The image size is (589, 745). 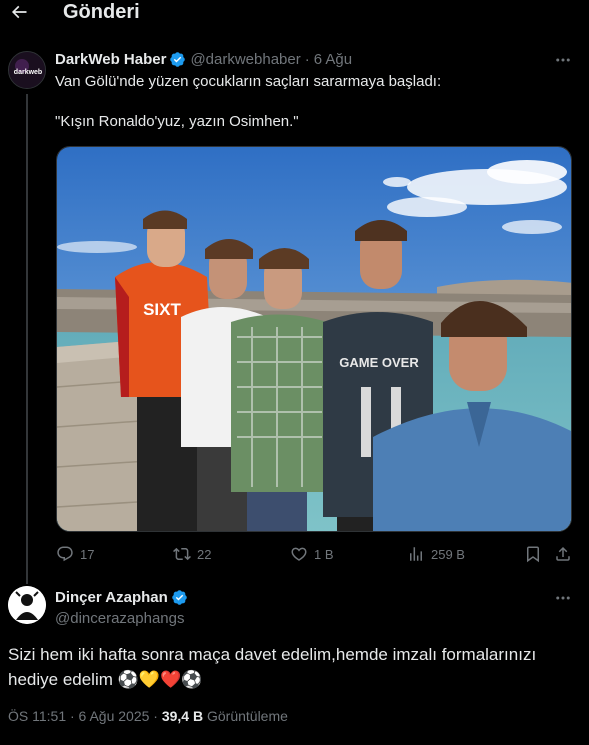 I want to click on tweet-author-row: DarkWeb Haber @darkwebhaber · 6 Ağu, so click(x=203, y=59).